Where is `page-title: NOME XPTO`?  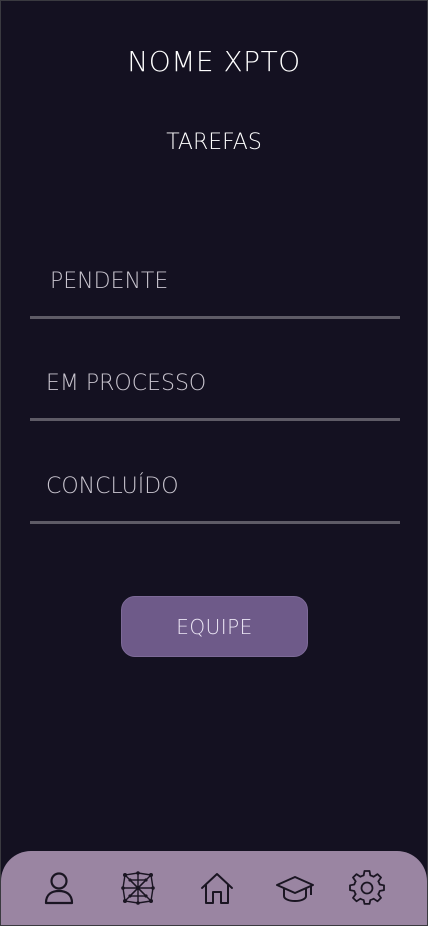 page-title: NOME XPTO is located at coordinates (214, 61).